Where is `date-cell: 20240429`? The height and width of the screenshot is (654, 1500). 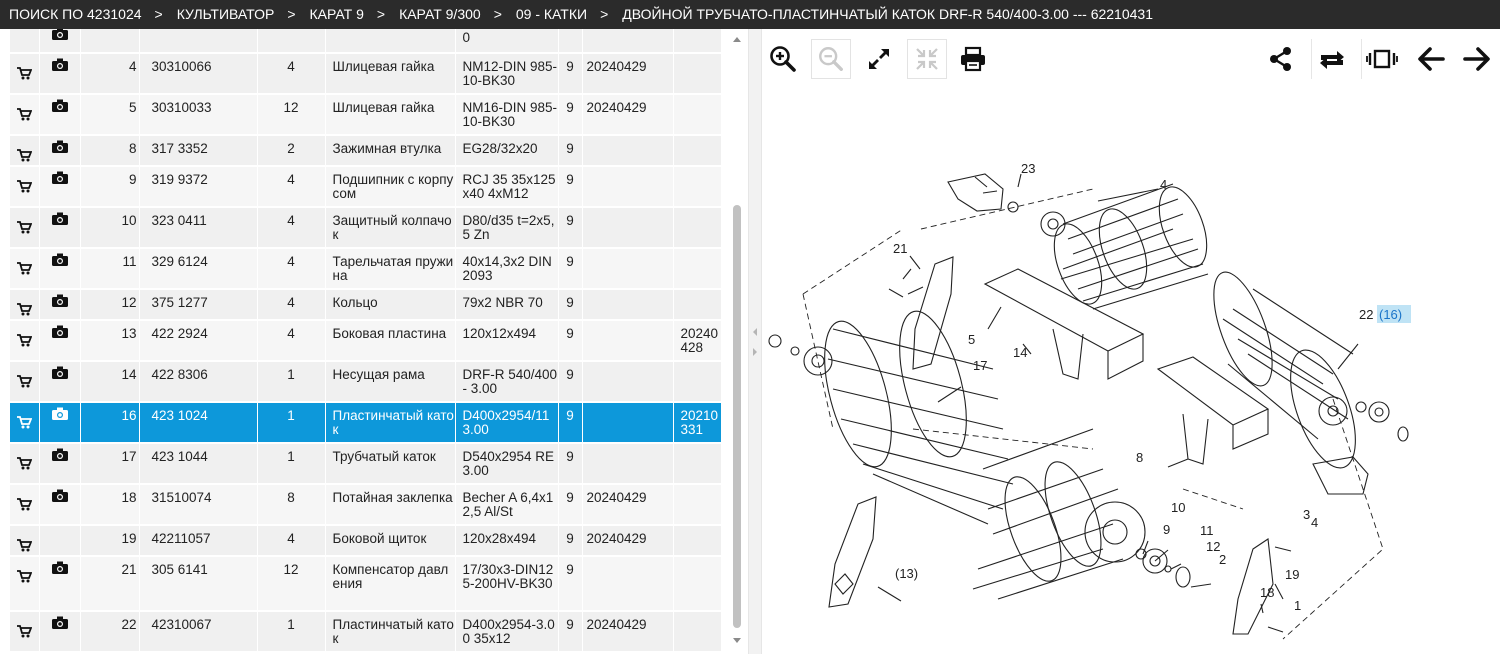
date-cell: 20240429 is located at coordinates (628, 115).